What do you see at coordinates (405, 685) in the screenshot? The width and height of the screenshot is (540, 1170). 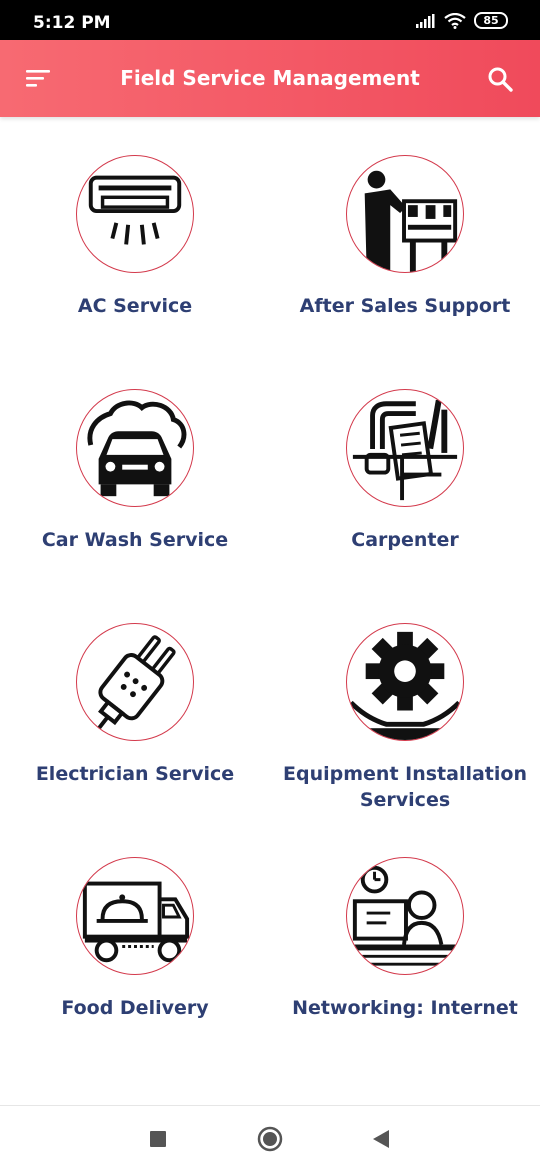 I see `gear-icon` at bounding box center [405, 685].